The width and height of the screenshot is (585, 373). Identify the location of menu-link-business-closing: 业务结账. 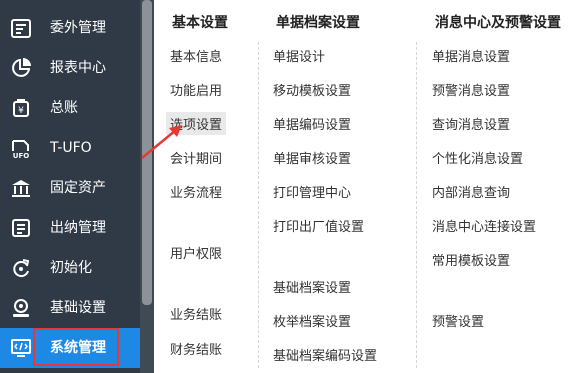
(196, 313).